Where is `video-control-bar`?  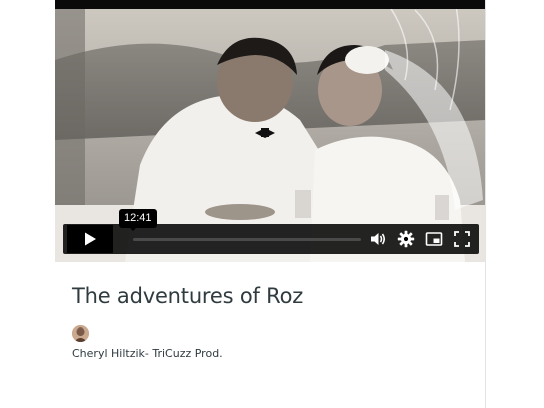
video-control-bar is located at coordinates (271, 239).